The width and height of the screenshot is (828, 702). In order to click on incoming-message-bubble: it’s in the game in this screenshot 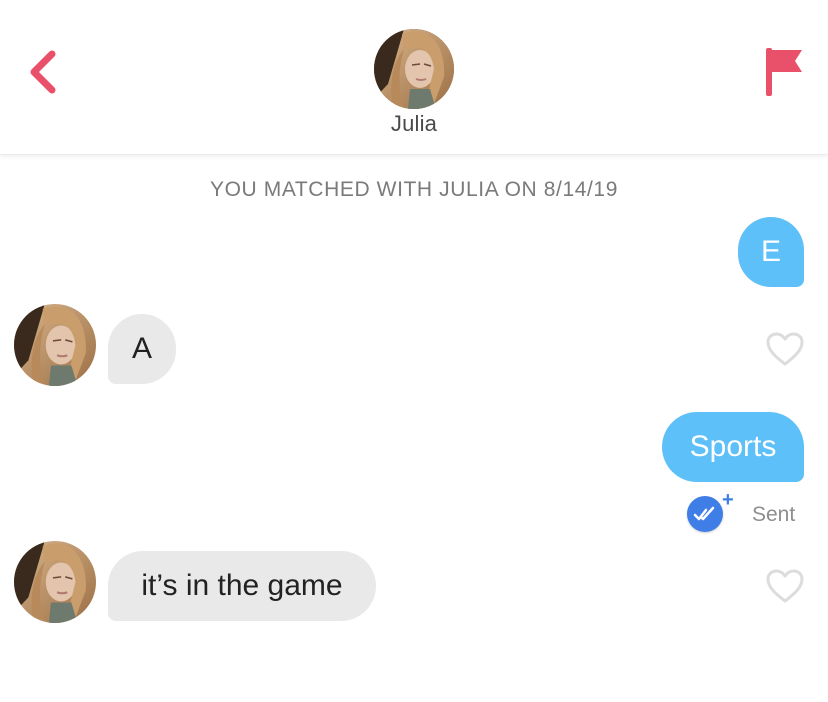, I will do `click(242, 586)`.